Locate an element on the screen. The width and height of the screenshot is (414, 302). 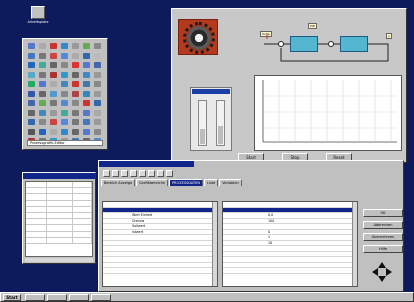
tab-4: Variablen is located at coordinates (230, 182).